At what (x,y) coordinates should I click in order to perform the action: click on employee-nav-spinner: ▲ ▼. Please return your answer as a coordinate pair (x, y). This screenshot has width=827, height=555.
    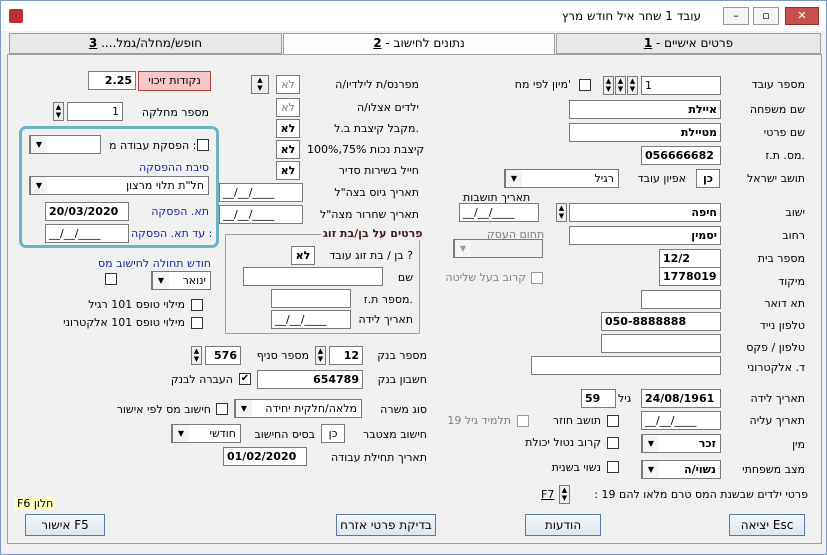
    Looking at the image, I should click on (620, 85).